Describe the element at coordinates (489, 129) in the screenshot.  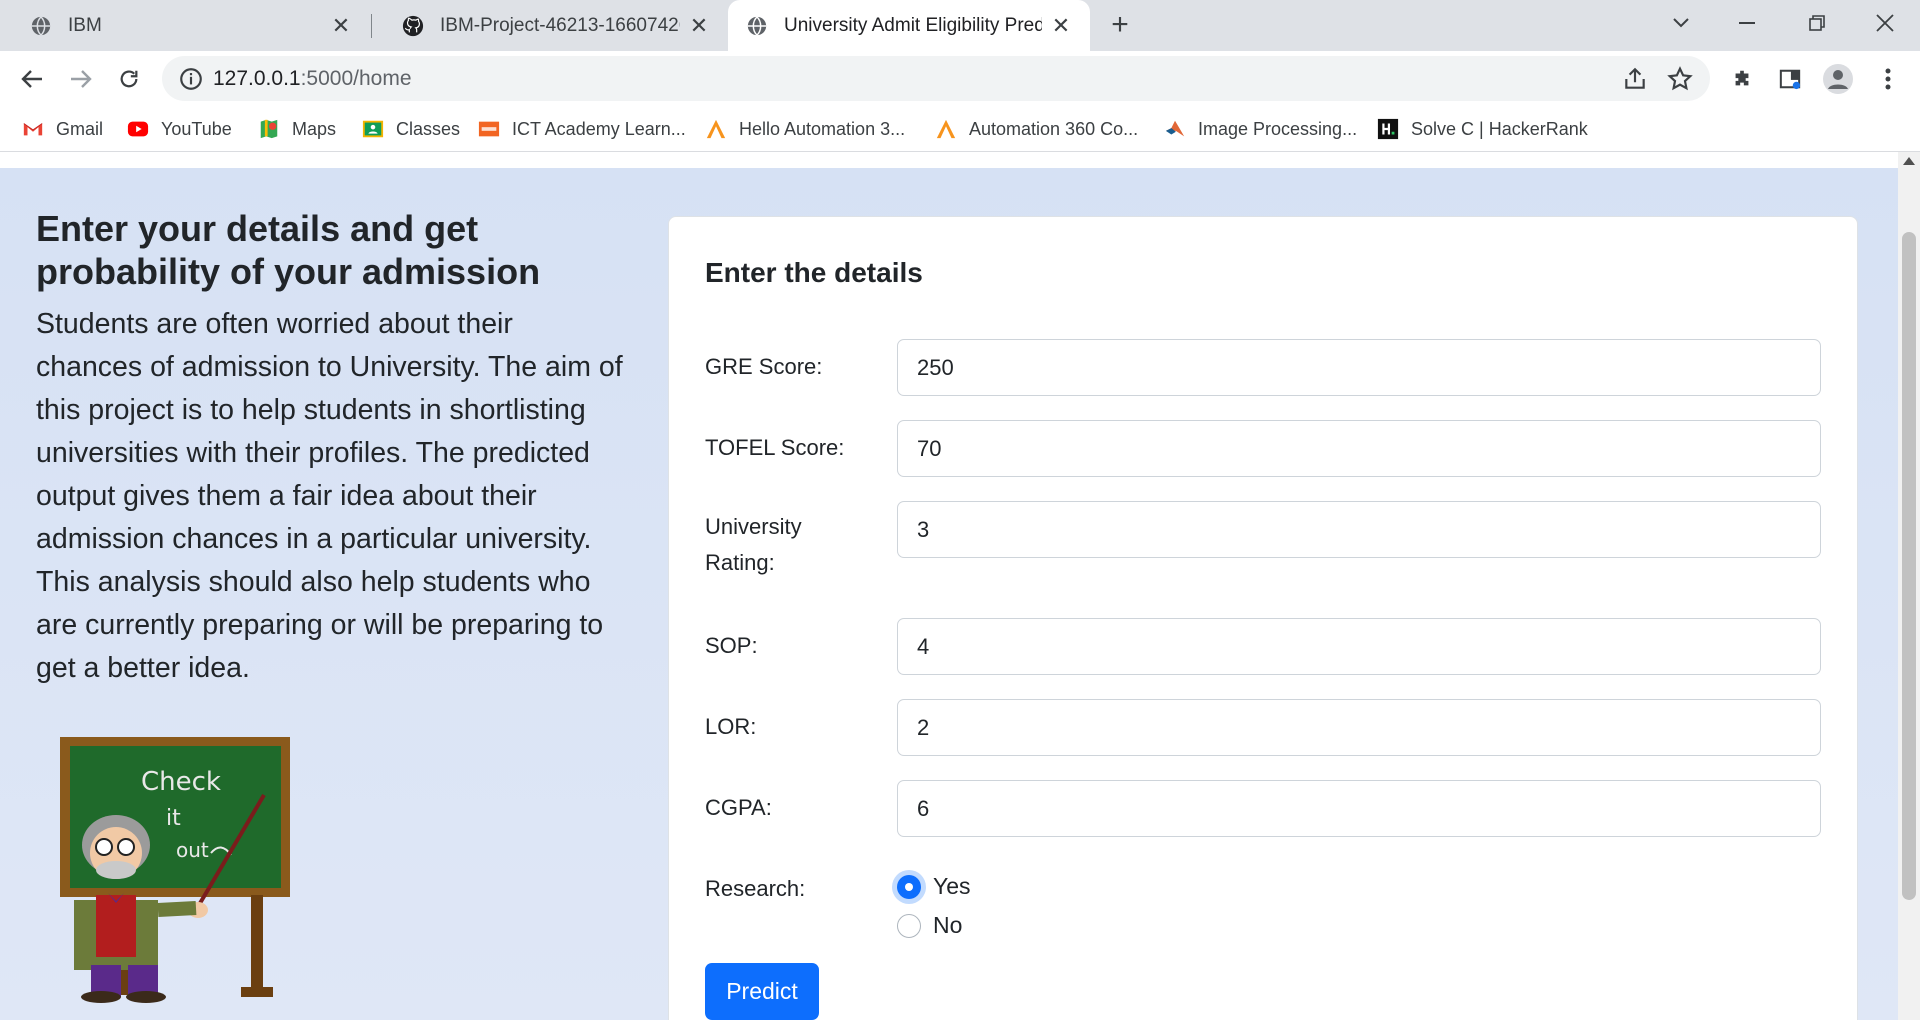
I see `ict-academy-icon` at that location.